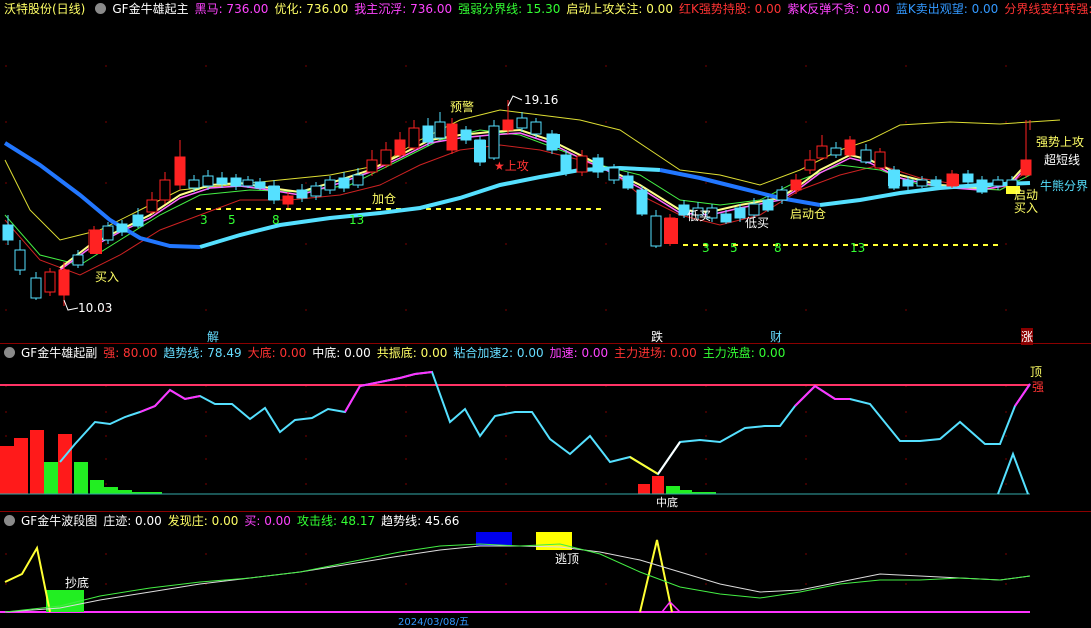 This screenshot has width=1091, height=628. I want to click on main-value-8: 分界线变红转强: 1!◇, so click(1047, 9).